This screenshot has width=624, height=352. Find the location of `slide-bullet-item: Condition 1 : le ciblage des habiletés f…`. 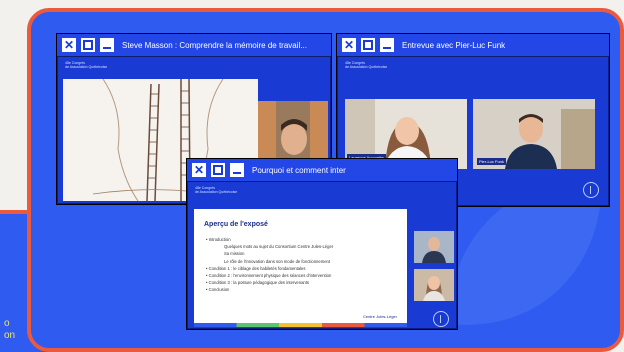

slide-bullet-item: Condition 1 : le ciblage des habiletés f… is located at coordinates (269, 268).